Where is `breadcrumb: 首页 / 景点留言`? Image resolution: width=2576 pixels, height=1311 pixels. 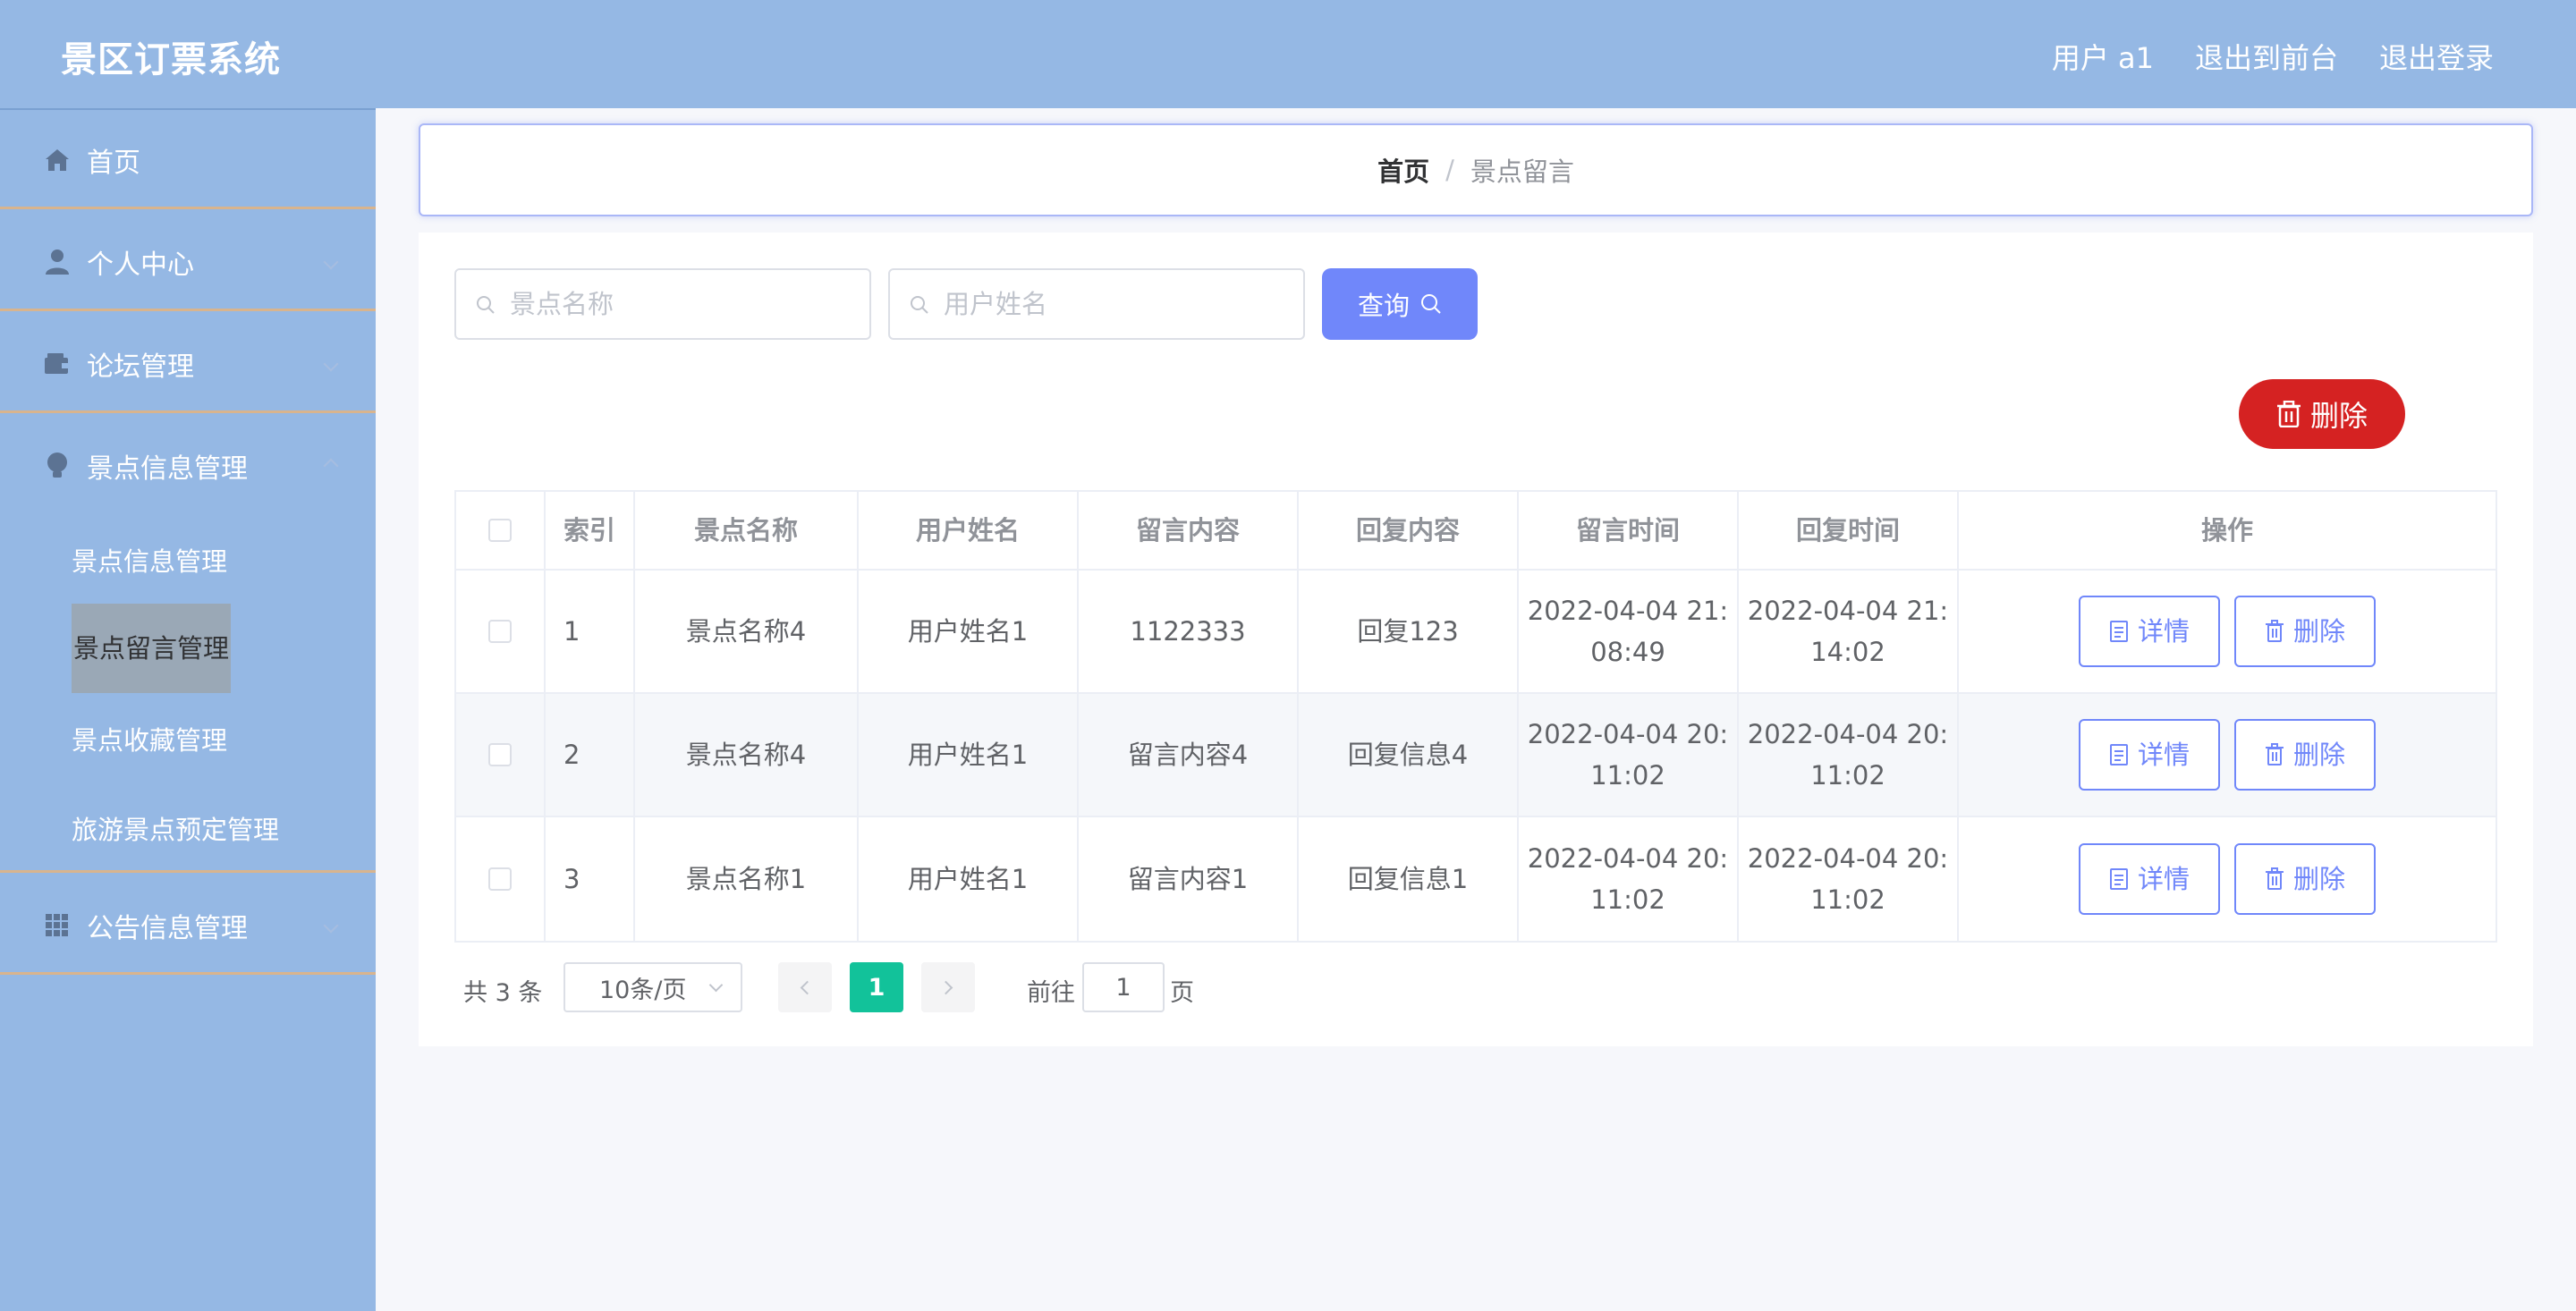
breadcrumb: 首页 / 景点留言 is located at coordinates (1476, 169).